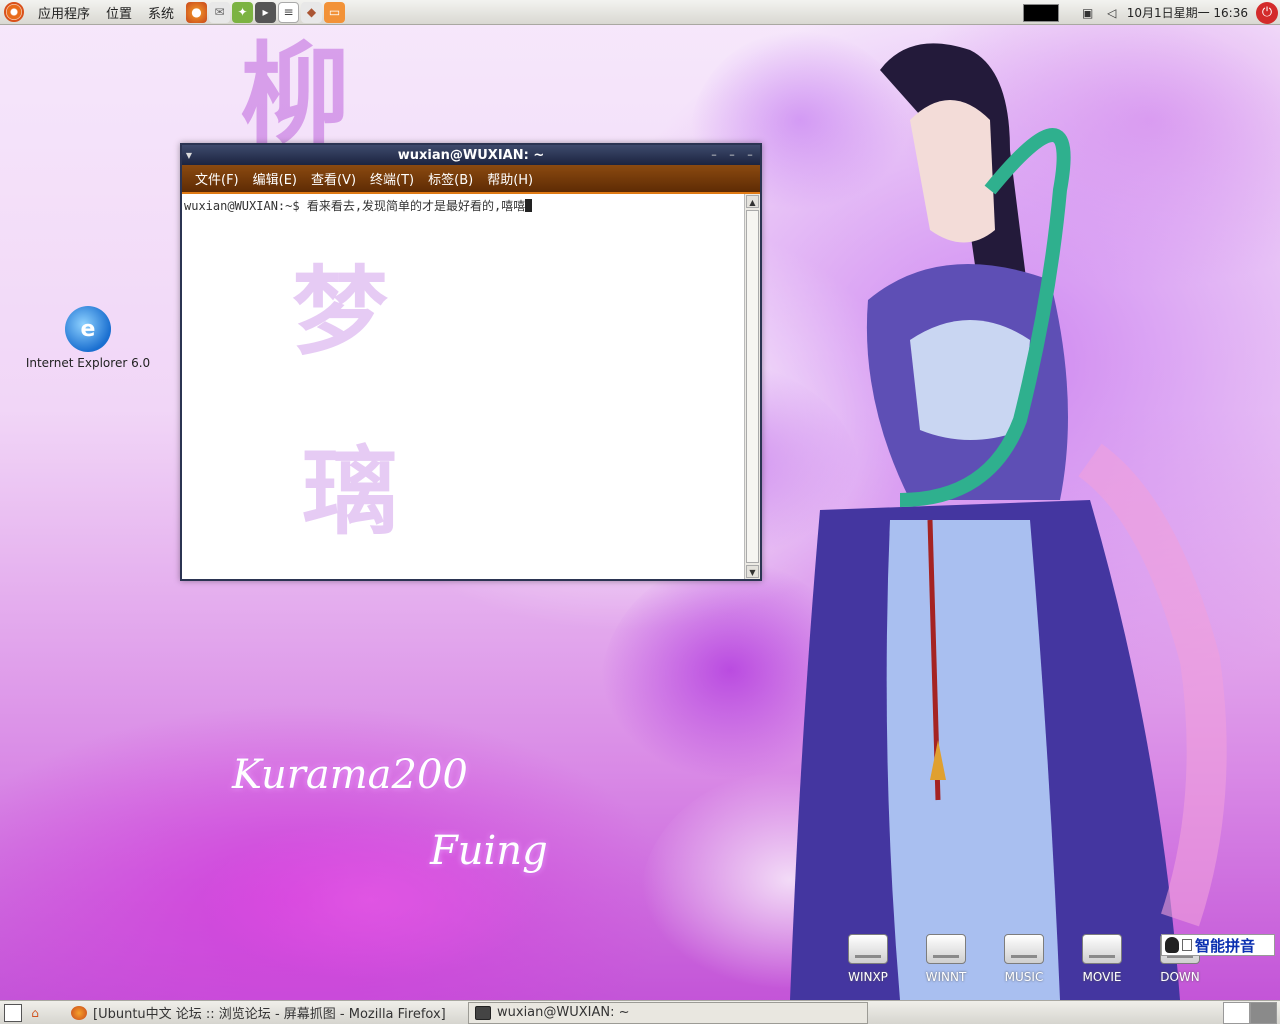 This screenshot has height=1024, width=1280. I want to click on drive-label: MOVIE, so click(1102, 977).